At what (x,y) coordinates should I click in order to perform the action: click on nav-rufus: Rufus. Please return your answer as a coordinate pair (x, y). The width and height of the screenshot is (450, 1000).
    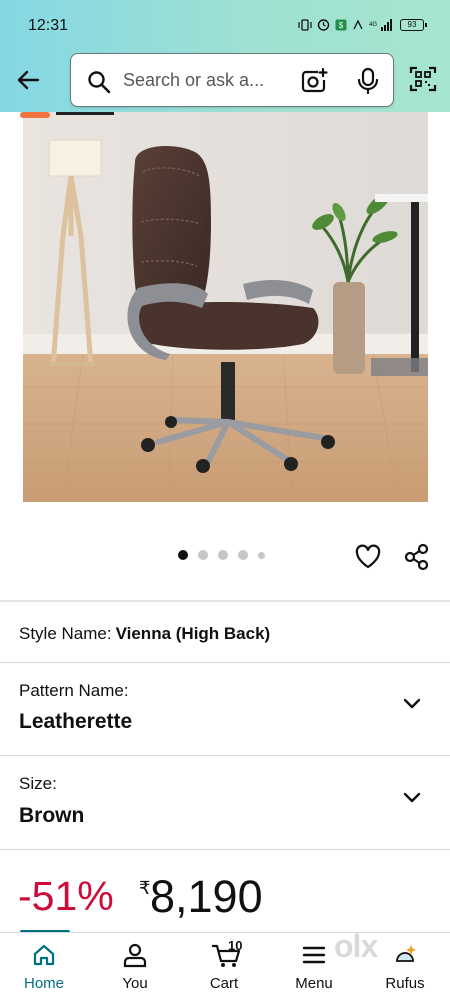
    Looking at the image, I should click on (405, 966).